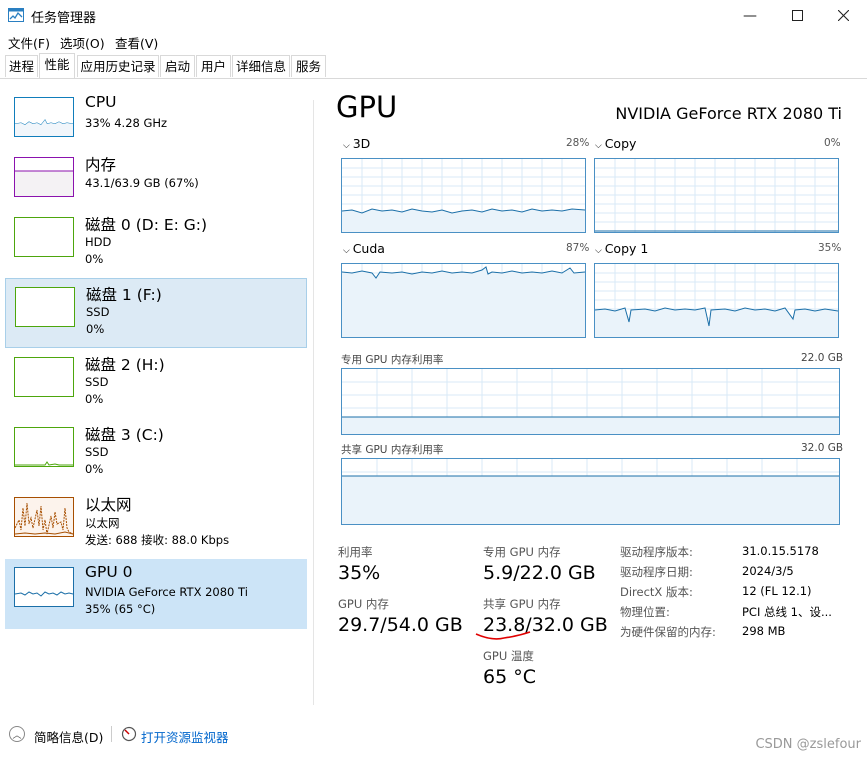  I want to click on driver-date-label: 驱动程序日期:, so click(656, 572).